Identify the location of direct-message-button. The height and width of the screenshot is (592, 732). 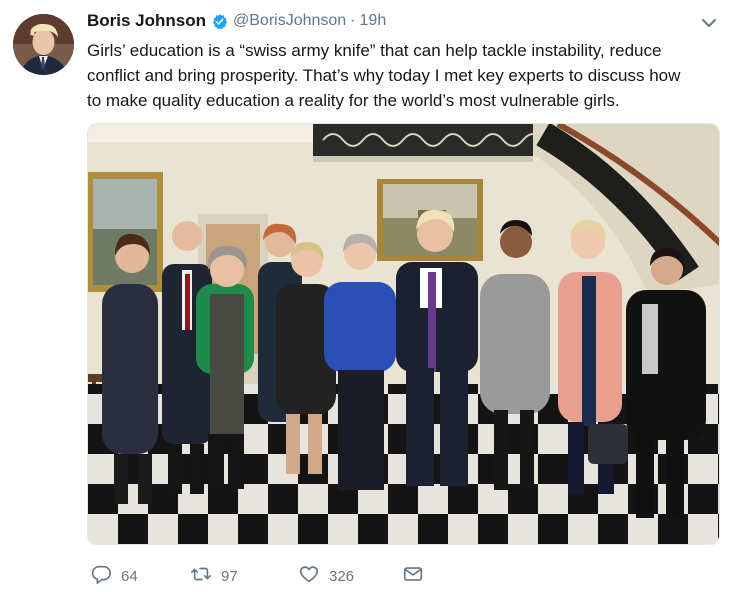
(417, 576).